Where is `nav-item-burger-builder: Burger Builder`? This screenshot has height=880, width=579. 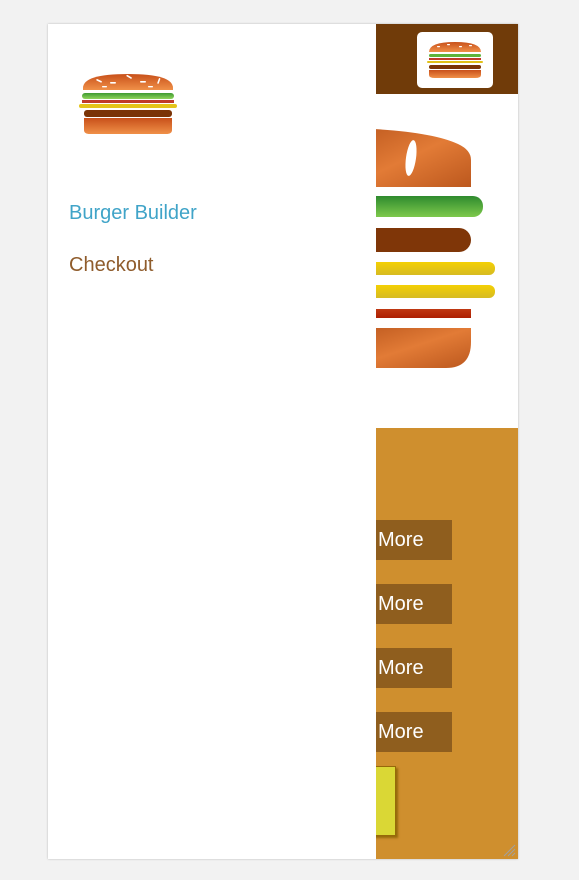
nav-item-burger-builder: Burger Builder is located at coordinates (133, 226).